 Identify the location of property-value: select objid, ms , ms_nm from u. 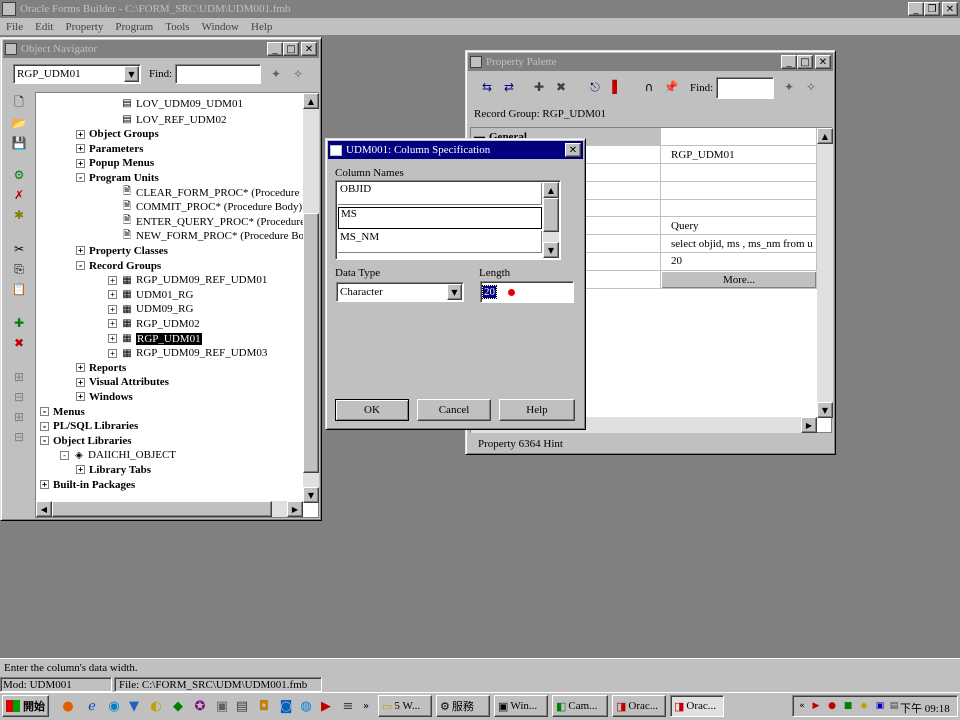
(739, 244).